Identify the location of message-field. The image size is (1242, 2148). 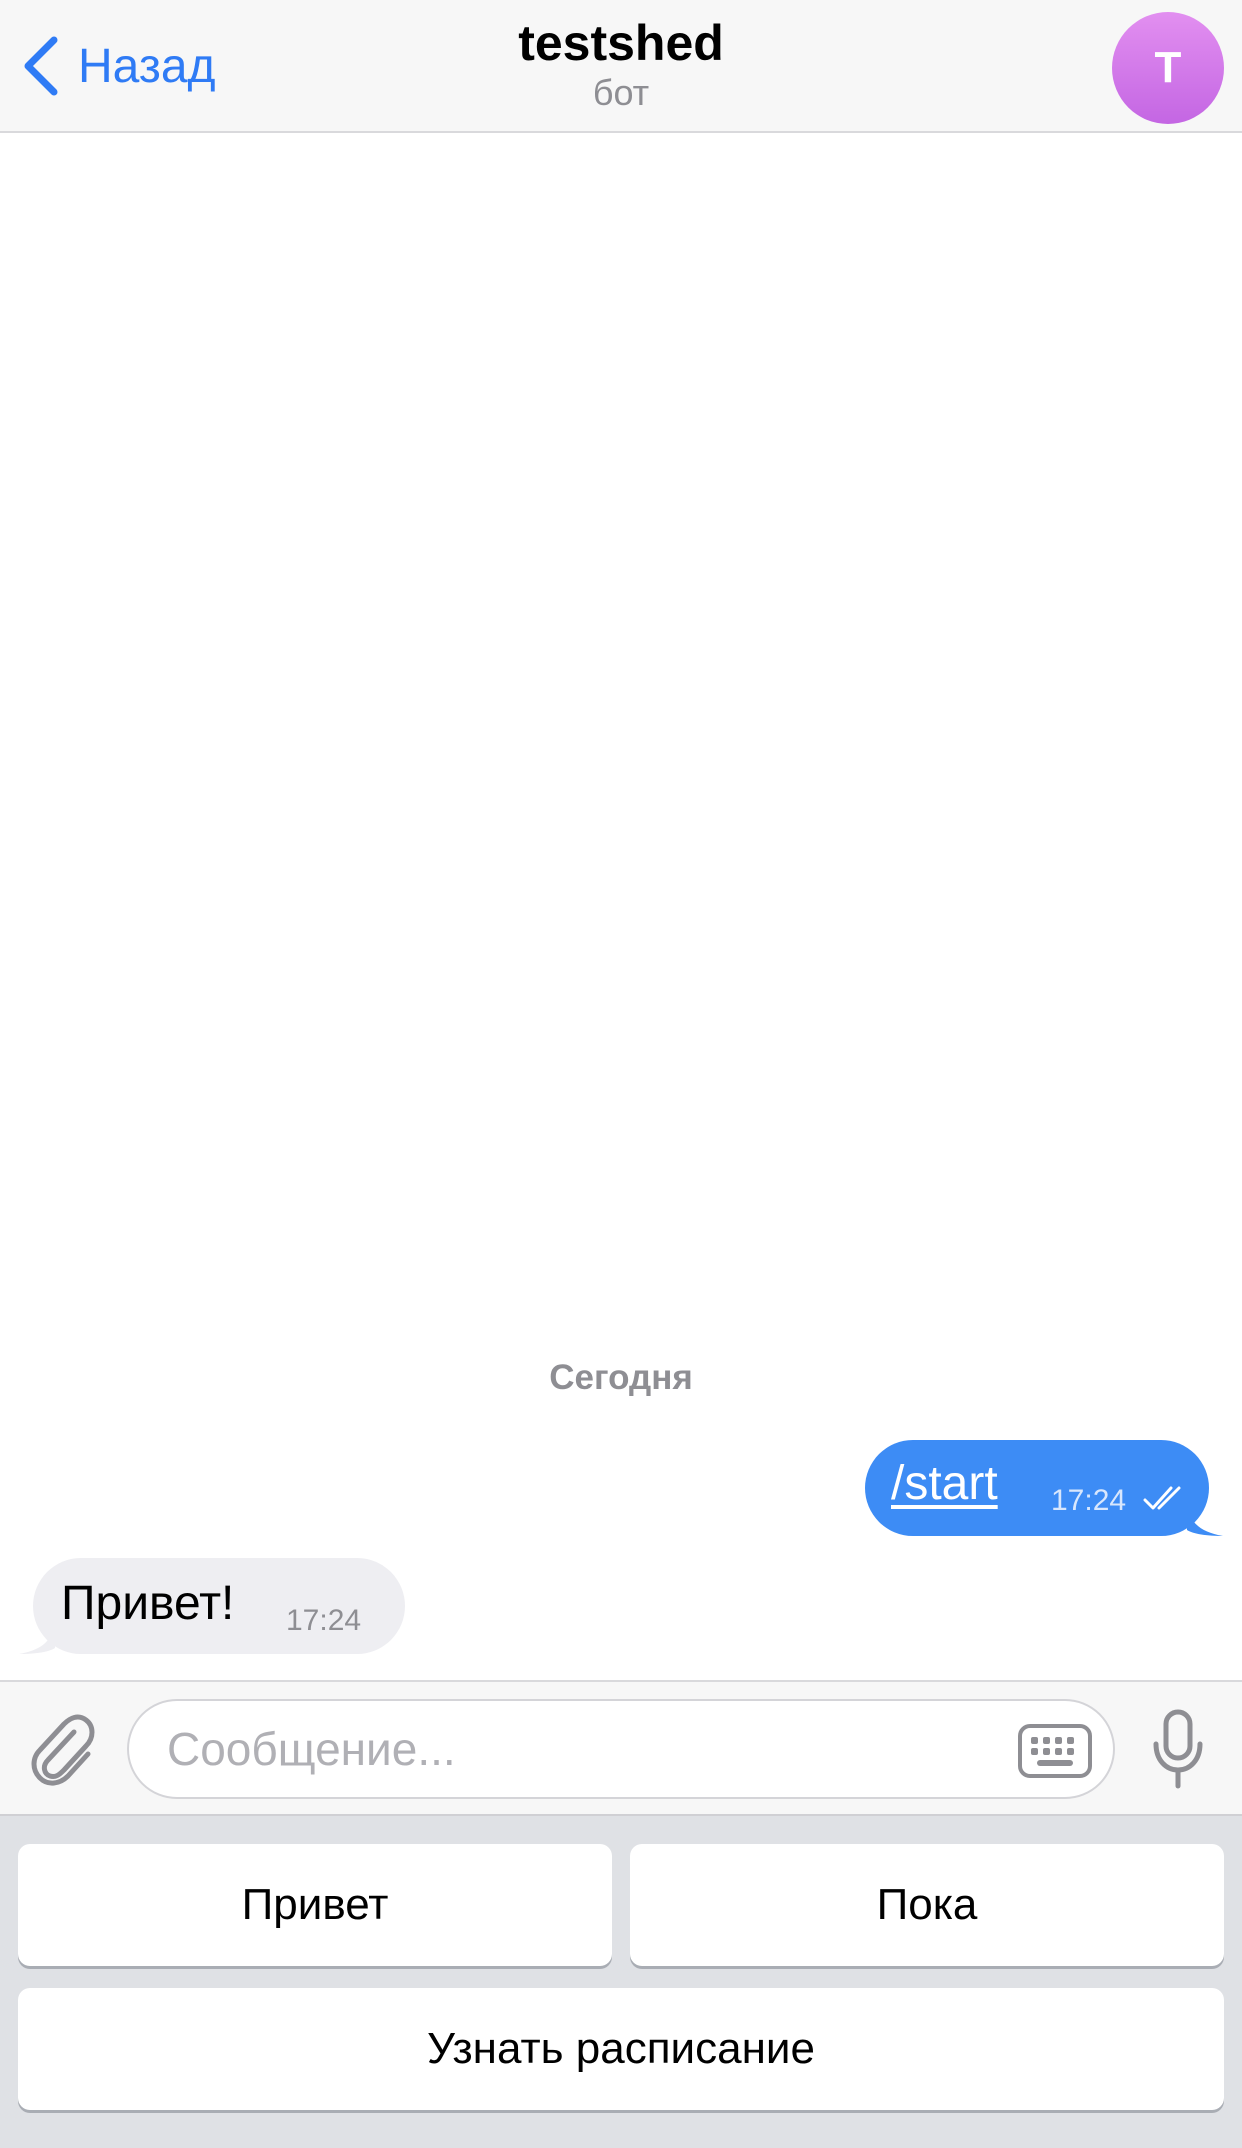
(621, 1749).